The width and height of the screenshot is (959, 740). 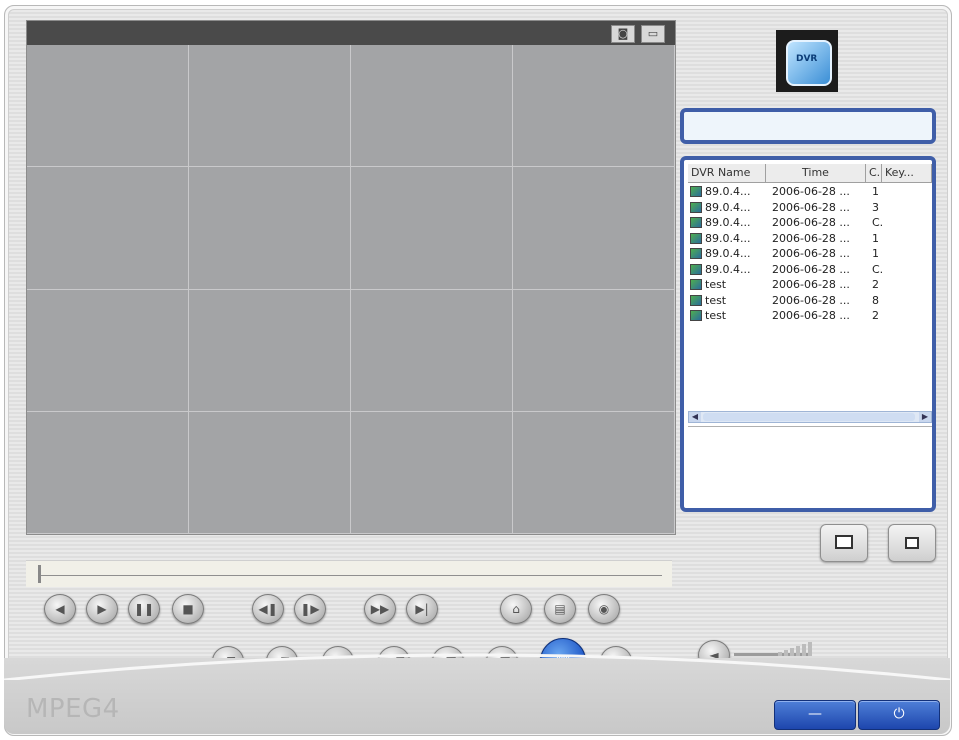 I want to click on row-channel: 8, so click(x=875, y=300).